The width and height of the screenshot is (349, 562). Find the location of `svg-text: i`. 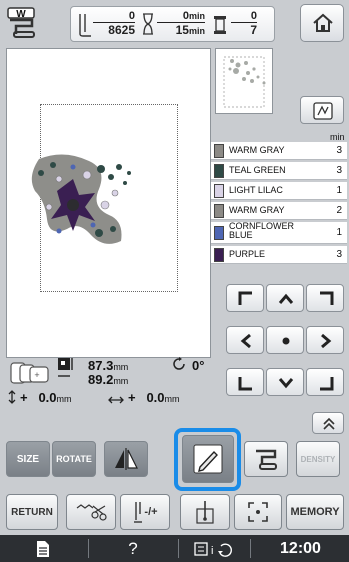

svg-text: i is located at coordinates (212, 551).